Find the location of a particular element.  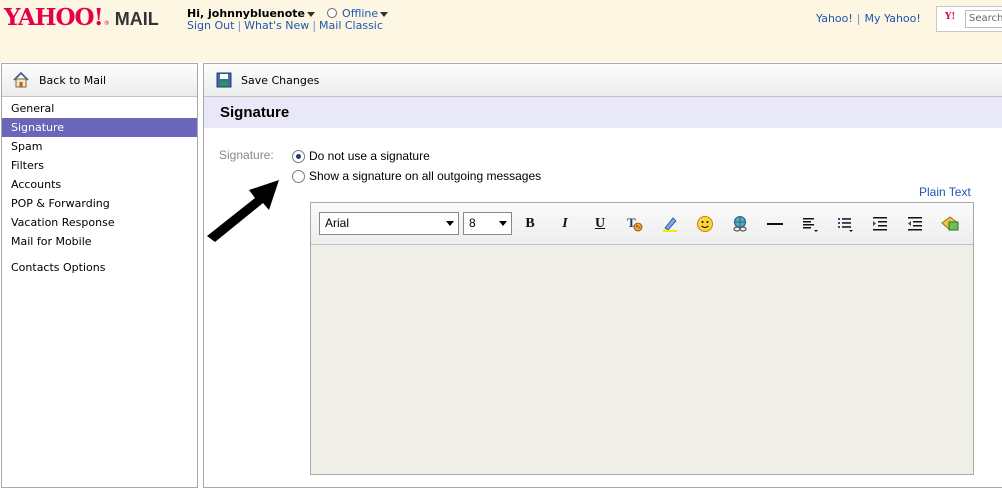

font-size-value: 8 is located at coordinates (472, 223).